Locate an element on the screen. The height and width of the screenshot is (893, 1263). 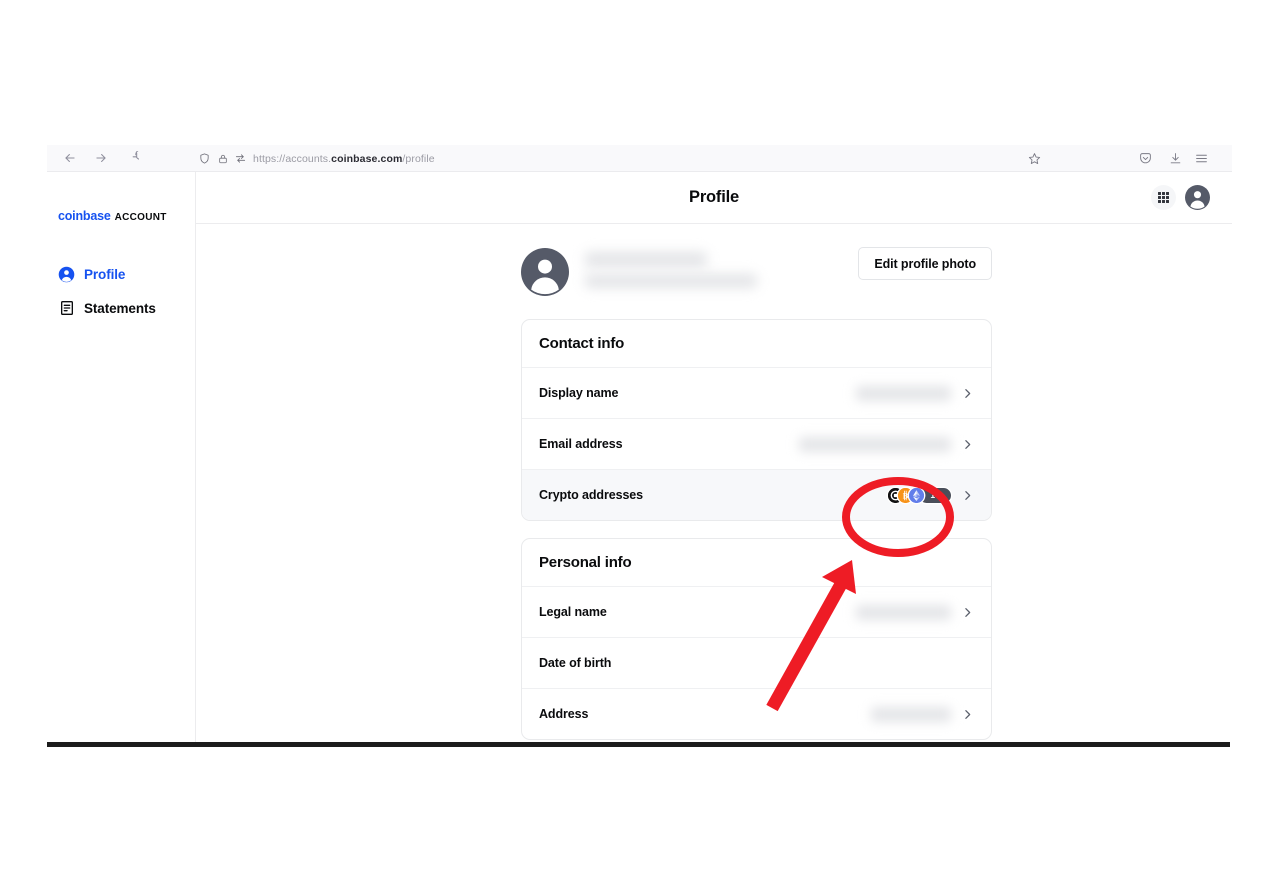
document-icon is located at coordinates (66, 308).